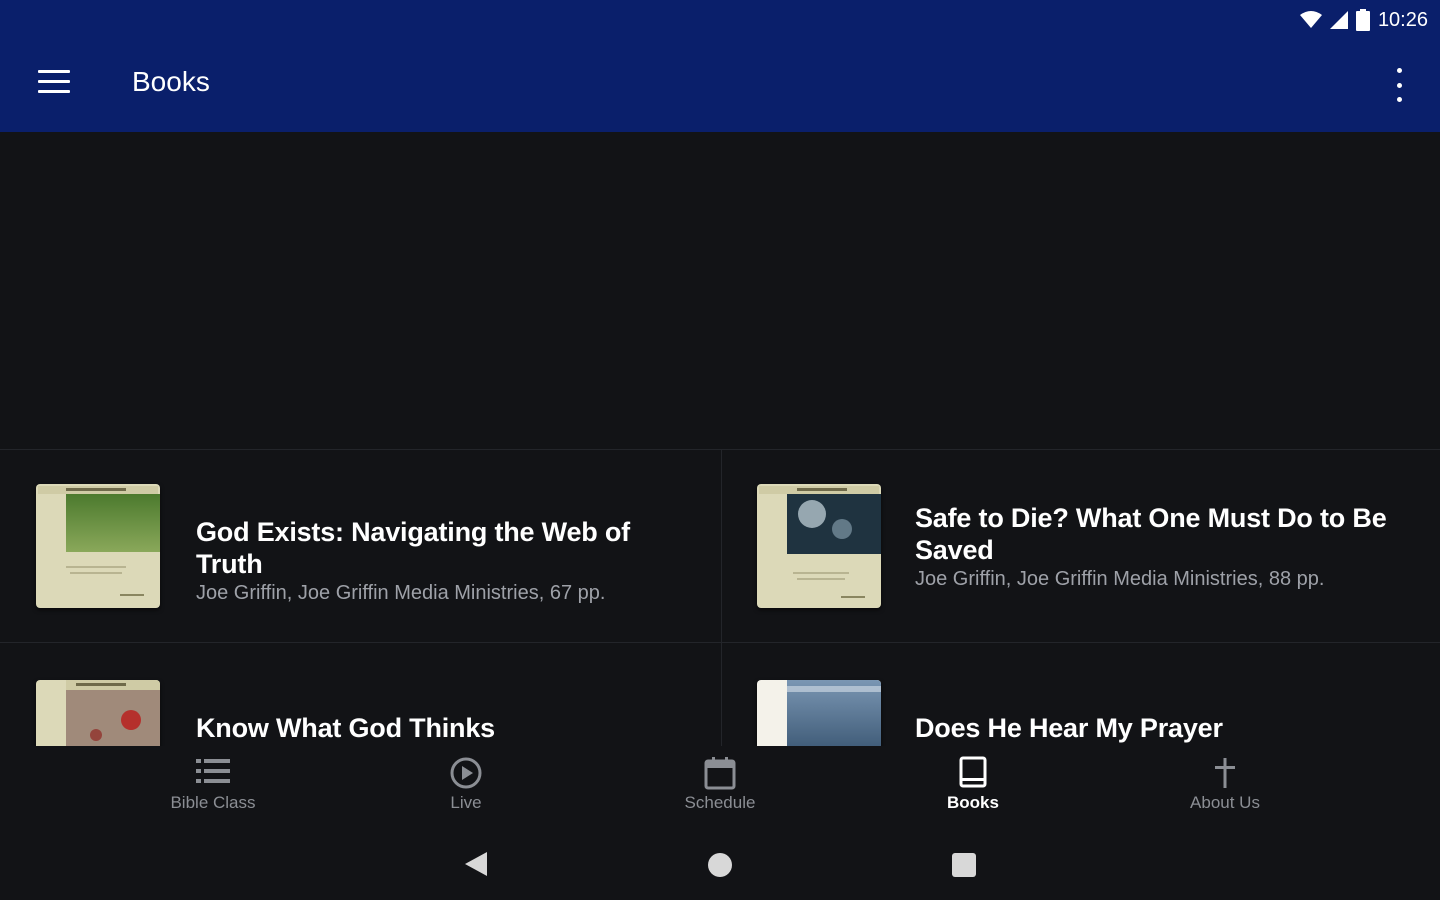  I want to click on list-icon, so click(213, 771).